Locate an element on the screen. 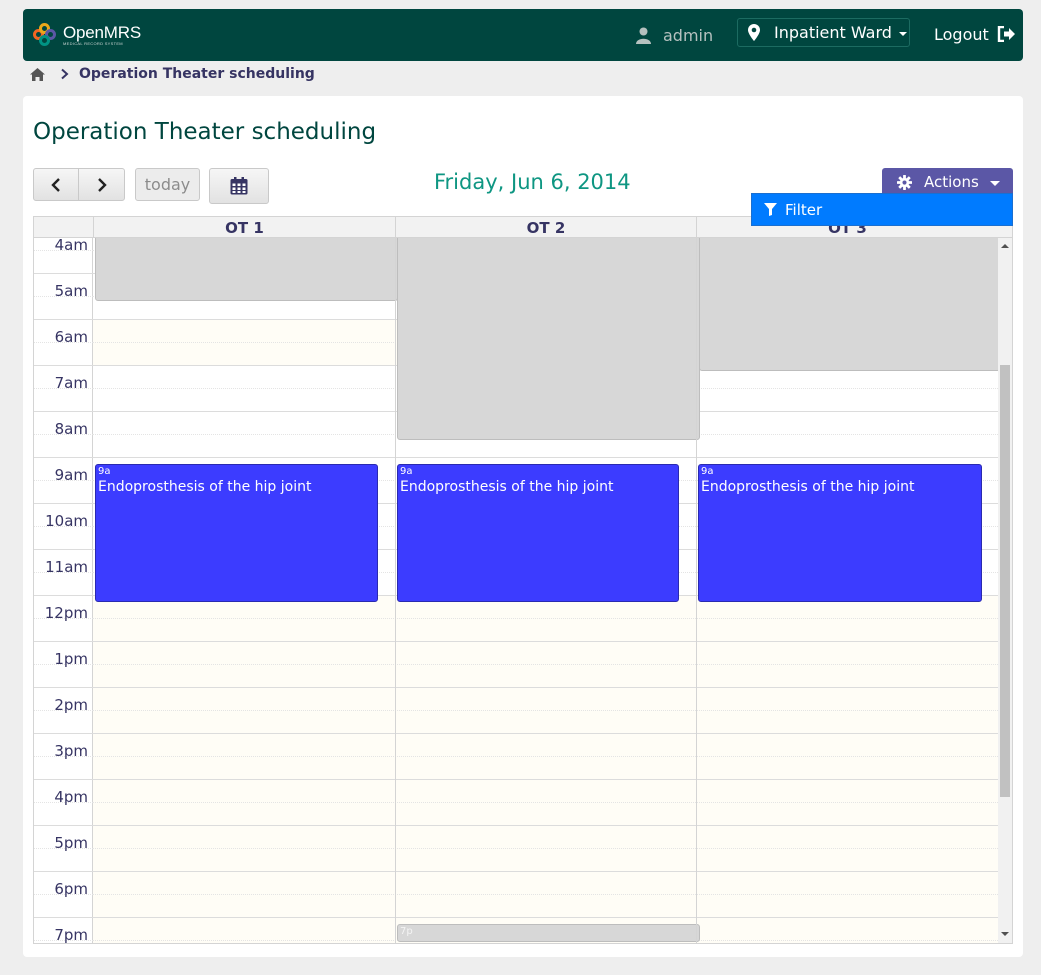 The image size is (1041, 975). scrollbar-thumb is located at coordinates (1005, 581).